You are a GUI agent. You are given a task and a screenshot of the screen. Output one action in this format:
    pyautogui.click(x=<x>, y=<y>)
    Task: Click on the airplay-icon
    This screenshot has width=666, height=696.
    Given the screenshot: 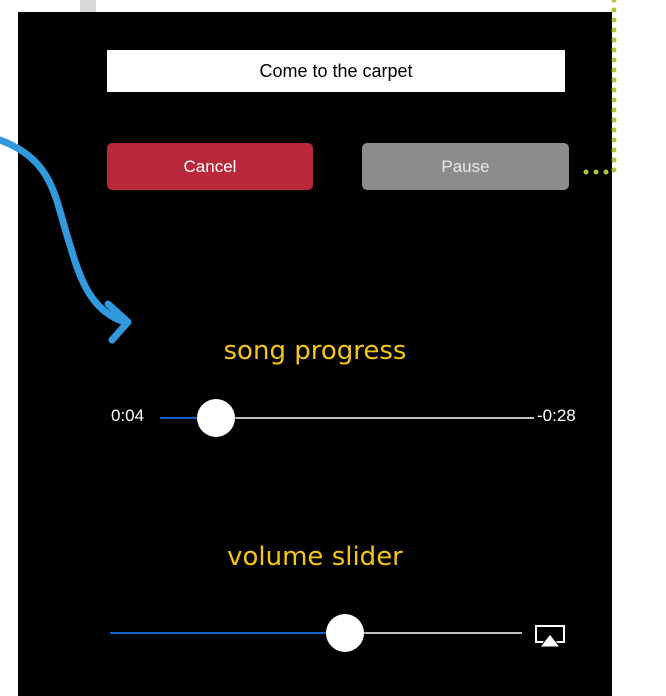 What is the action you would take?
    pyautogui.click(x=550, y=636)
    